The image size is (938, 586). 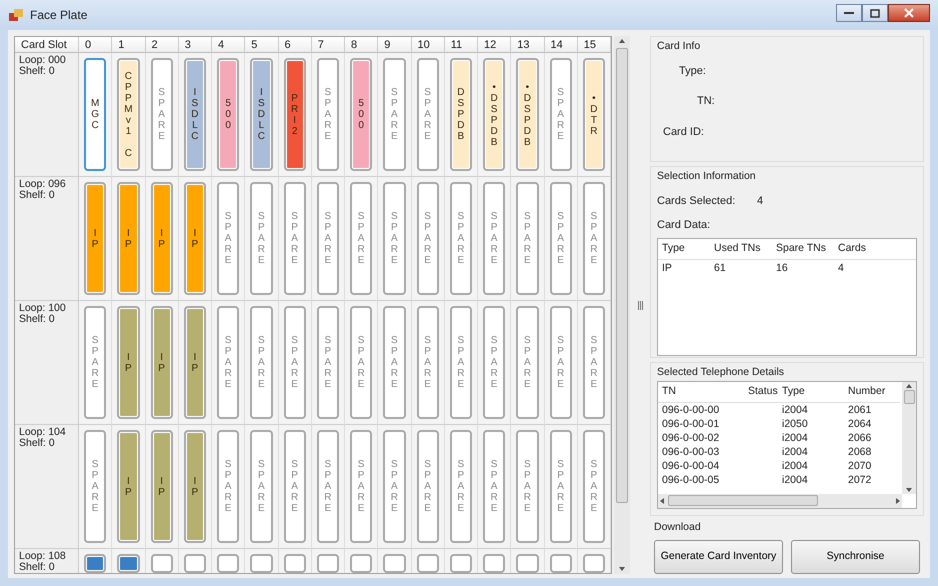 What do you see at coordinates (875, 13) in the screenshot?
I see `maximize-button` at bounding box center [875, 13].